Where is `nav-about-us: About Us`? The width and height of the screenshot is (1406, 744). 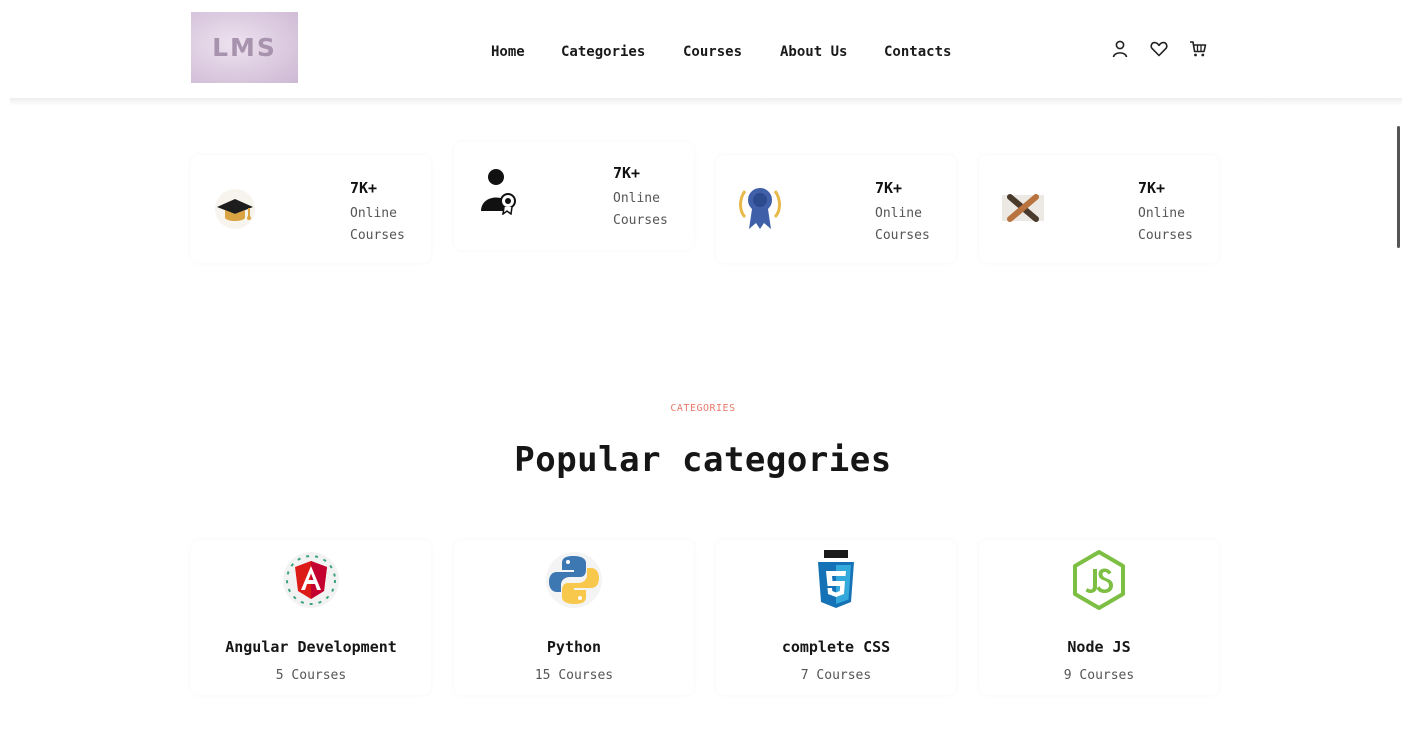 nav-about-us: About Us is located at coordinates (813, 52).